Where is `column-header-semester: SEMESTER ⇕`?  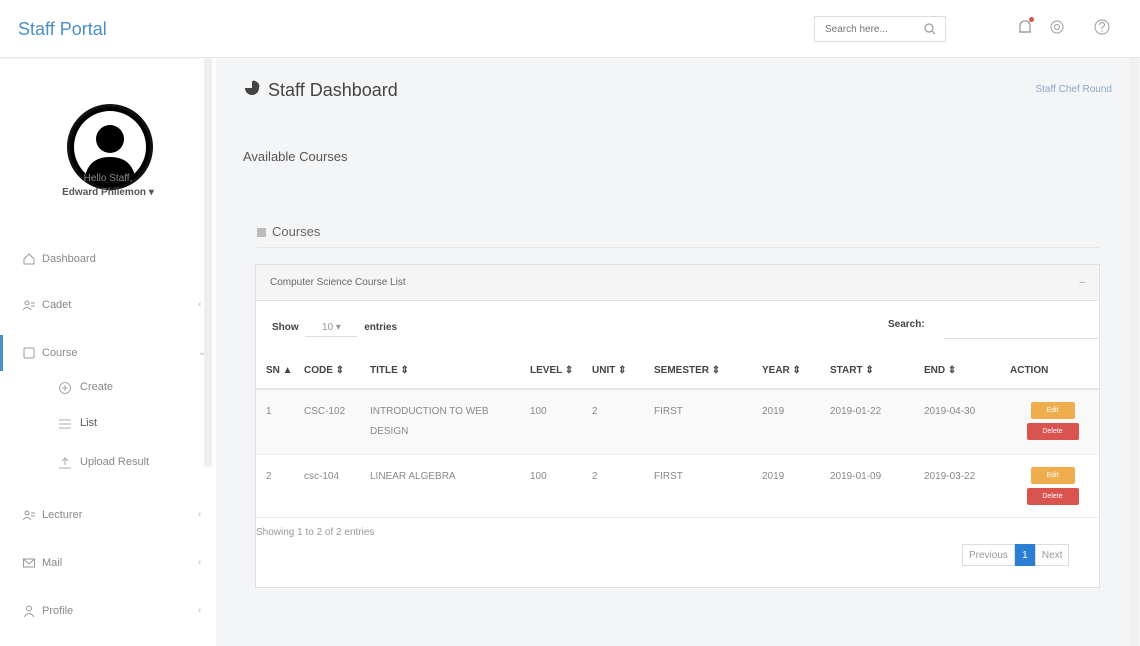
column-header-semester: SEMESTER ⇕ is located at coordinates (704, 372).